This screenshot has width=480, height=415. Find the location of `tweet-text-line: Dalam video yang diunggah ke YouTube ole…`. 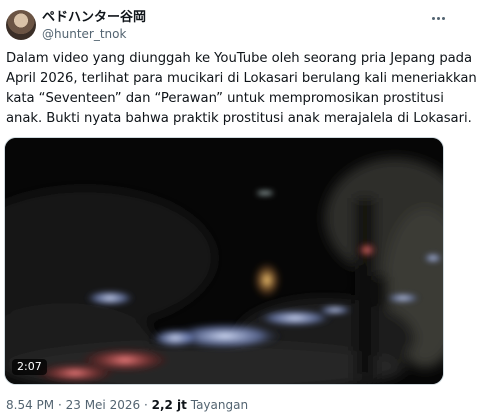

tweet-text-line: Dalam video yang diunggah ke YouTube ole… is located at coordinates (239, 58).